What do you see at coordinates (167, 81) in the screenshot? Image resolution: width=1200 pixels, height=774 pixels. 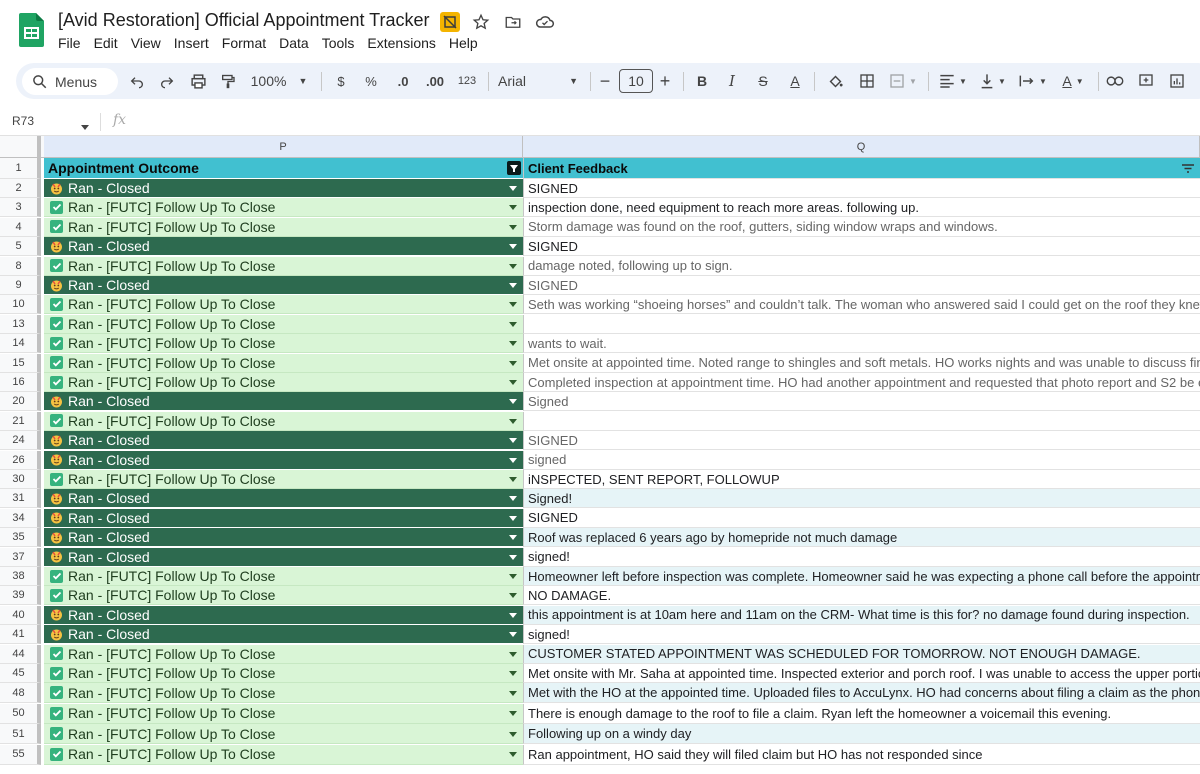 I see `redo-icon` at bounding box center [167, 81].